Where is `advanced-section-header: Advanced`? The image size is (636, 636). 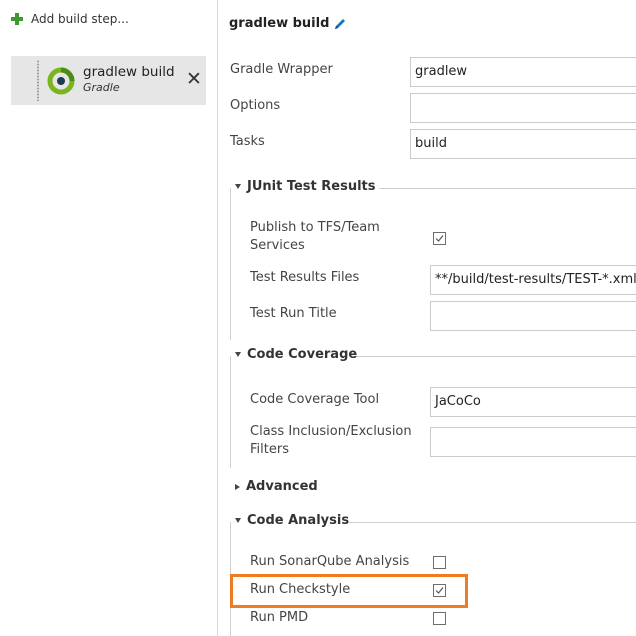
advanced-section-header: Advanced is located at coordinates (276, 486).